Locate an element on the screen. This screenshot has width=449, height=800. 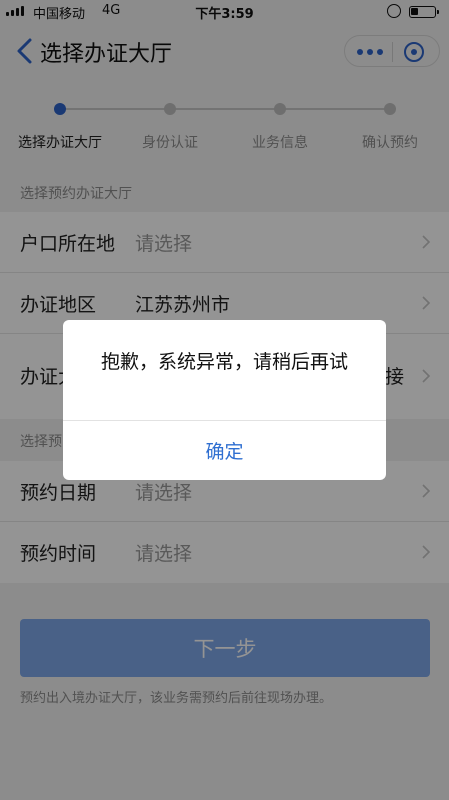
dialog-message: 抱歉，系统异常，请稍后再试 is located at coordinates (224, 362).